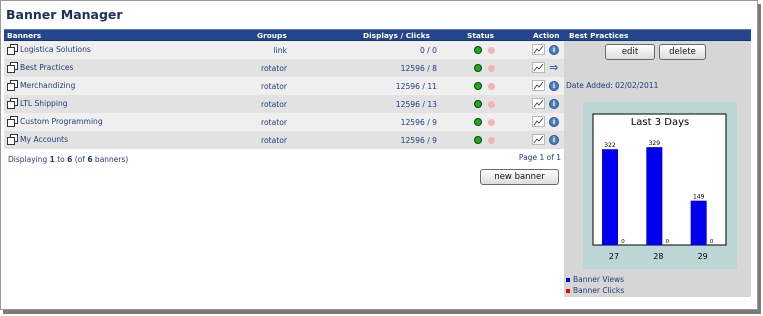 The width and height of the screenshot is (763, 316). I want to click on legend-views: Banner Views, so click(595, 279).